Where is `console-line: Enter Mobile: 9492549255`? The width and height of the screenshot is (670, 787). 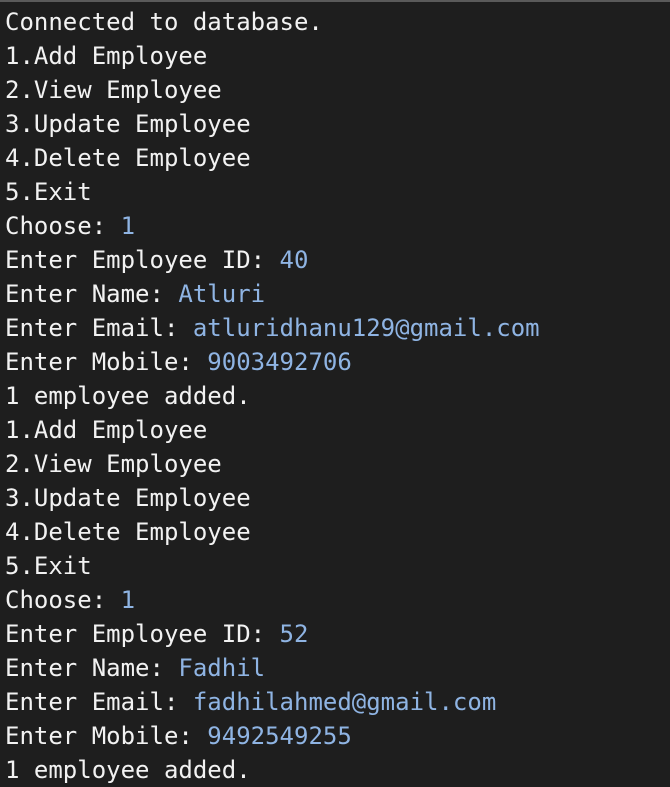
console-line: Enter Mobile: 9492549255 is located at coordinates (272, 736).